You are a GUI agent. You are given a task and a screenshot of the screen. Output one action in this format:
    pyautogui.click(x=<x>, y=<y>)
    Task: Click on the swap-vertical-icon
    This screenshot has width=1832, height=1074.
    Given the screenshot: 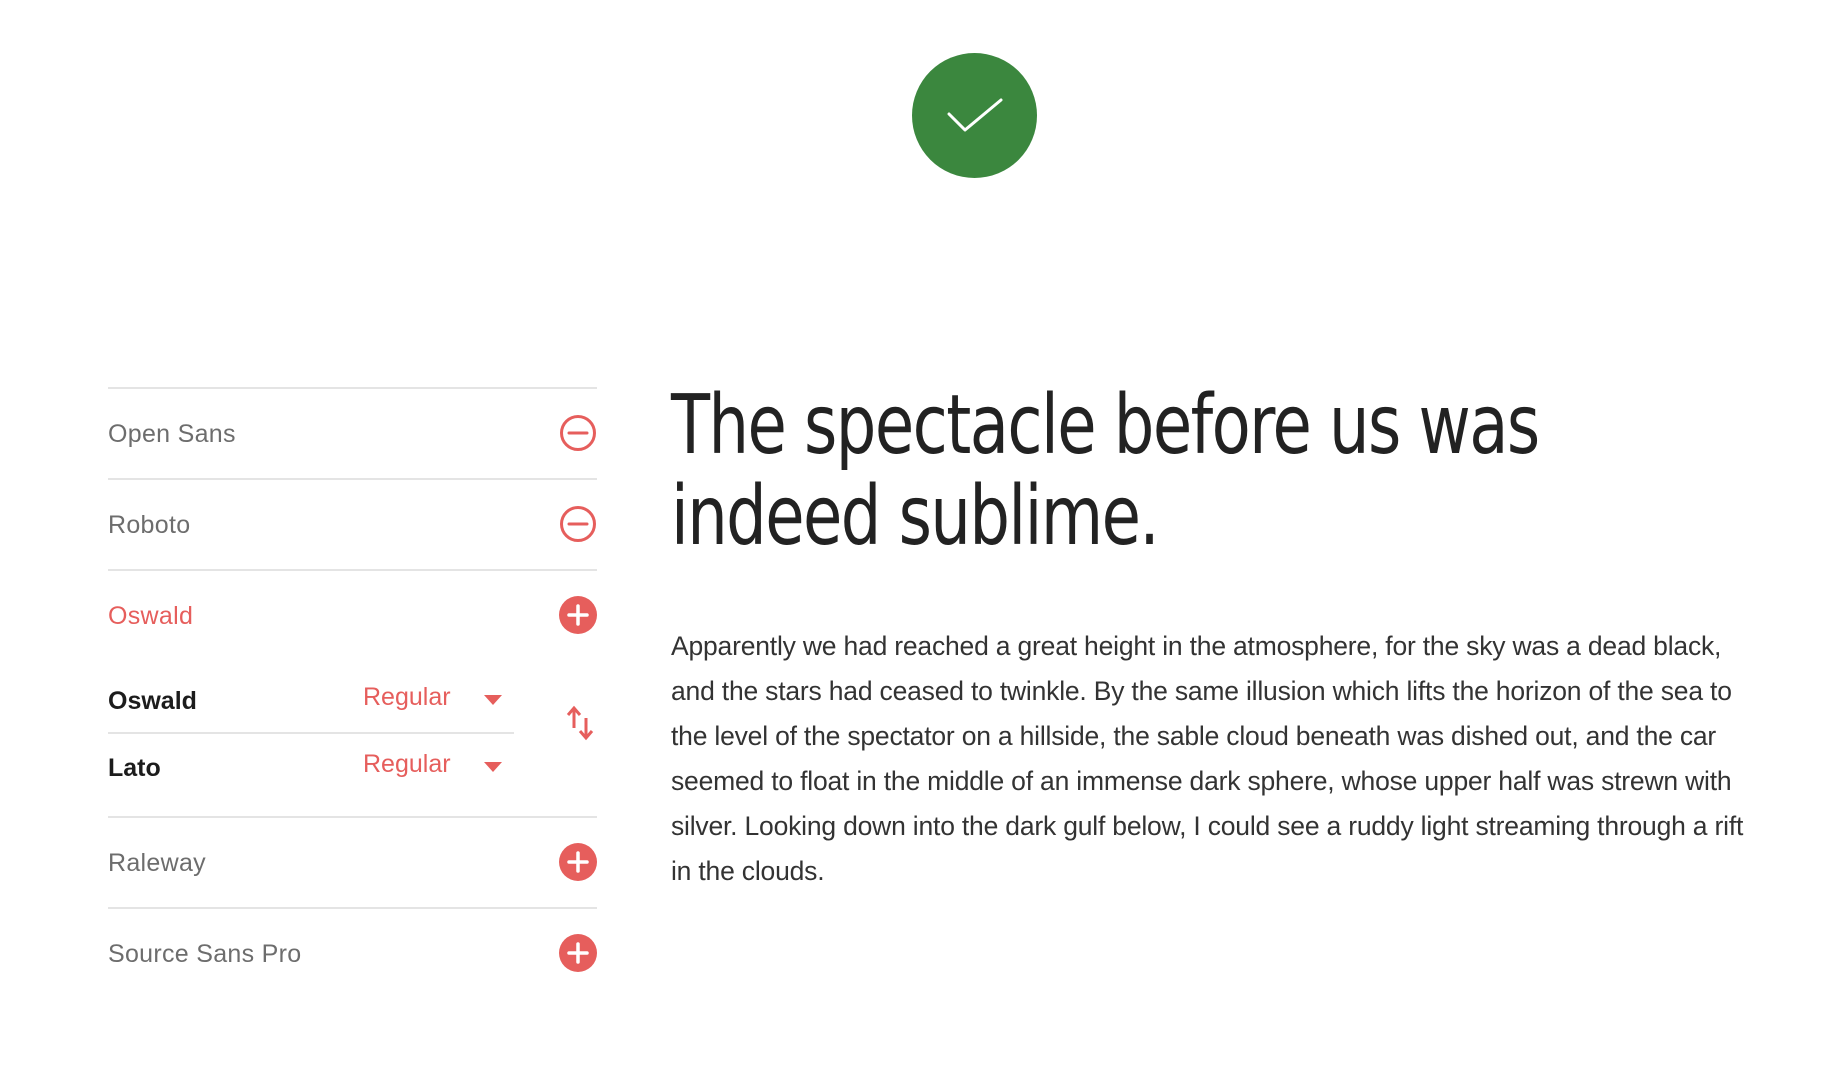 What is the action you would take?
    pyautogui.click(x=580, y=723)
    